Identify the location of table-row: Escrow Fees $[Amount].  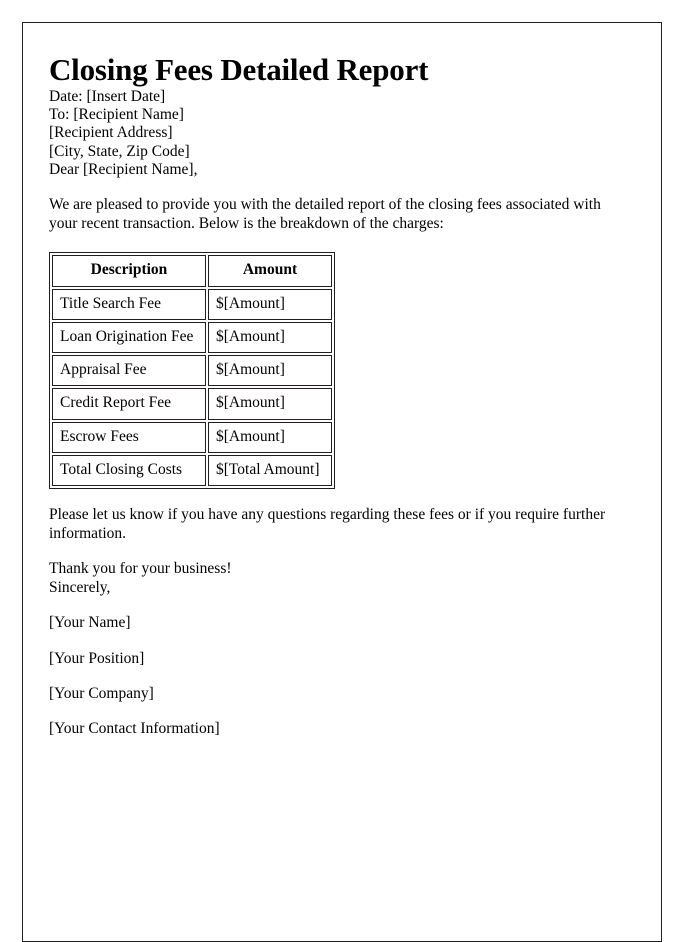
(192, 437).